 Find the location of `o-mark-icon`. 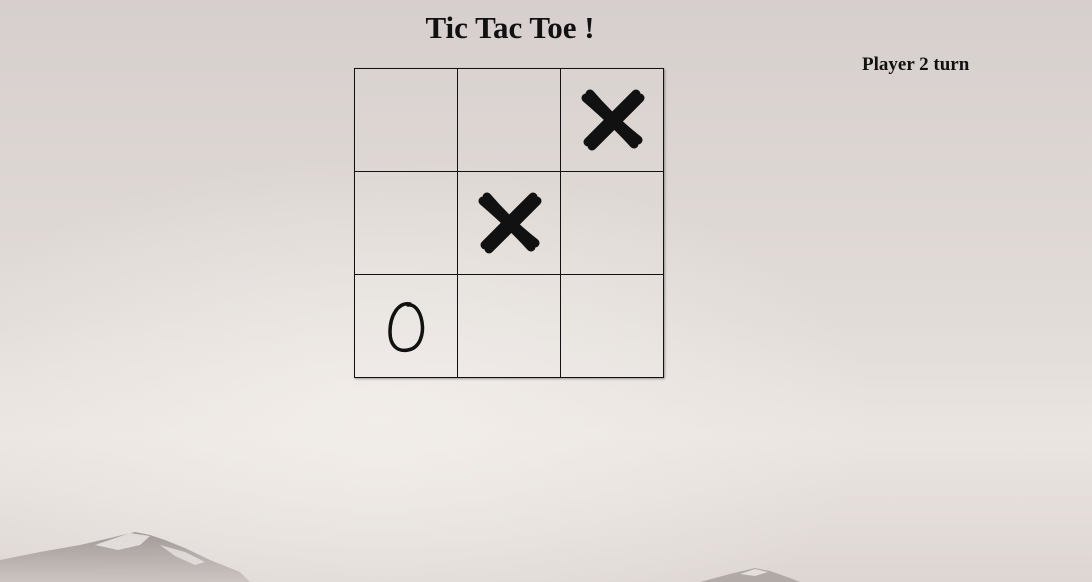

o-mark-icon is located at coordinates (405, 326).